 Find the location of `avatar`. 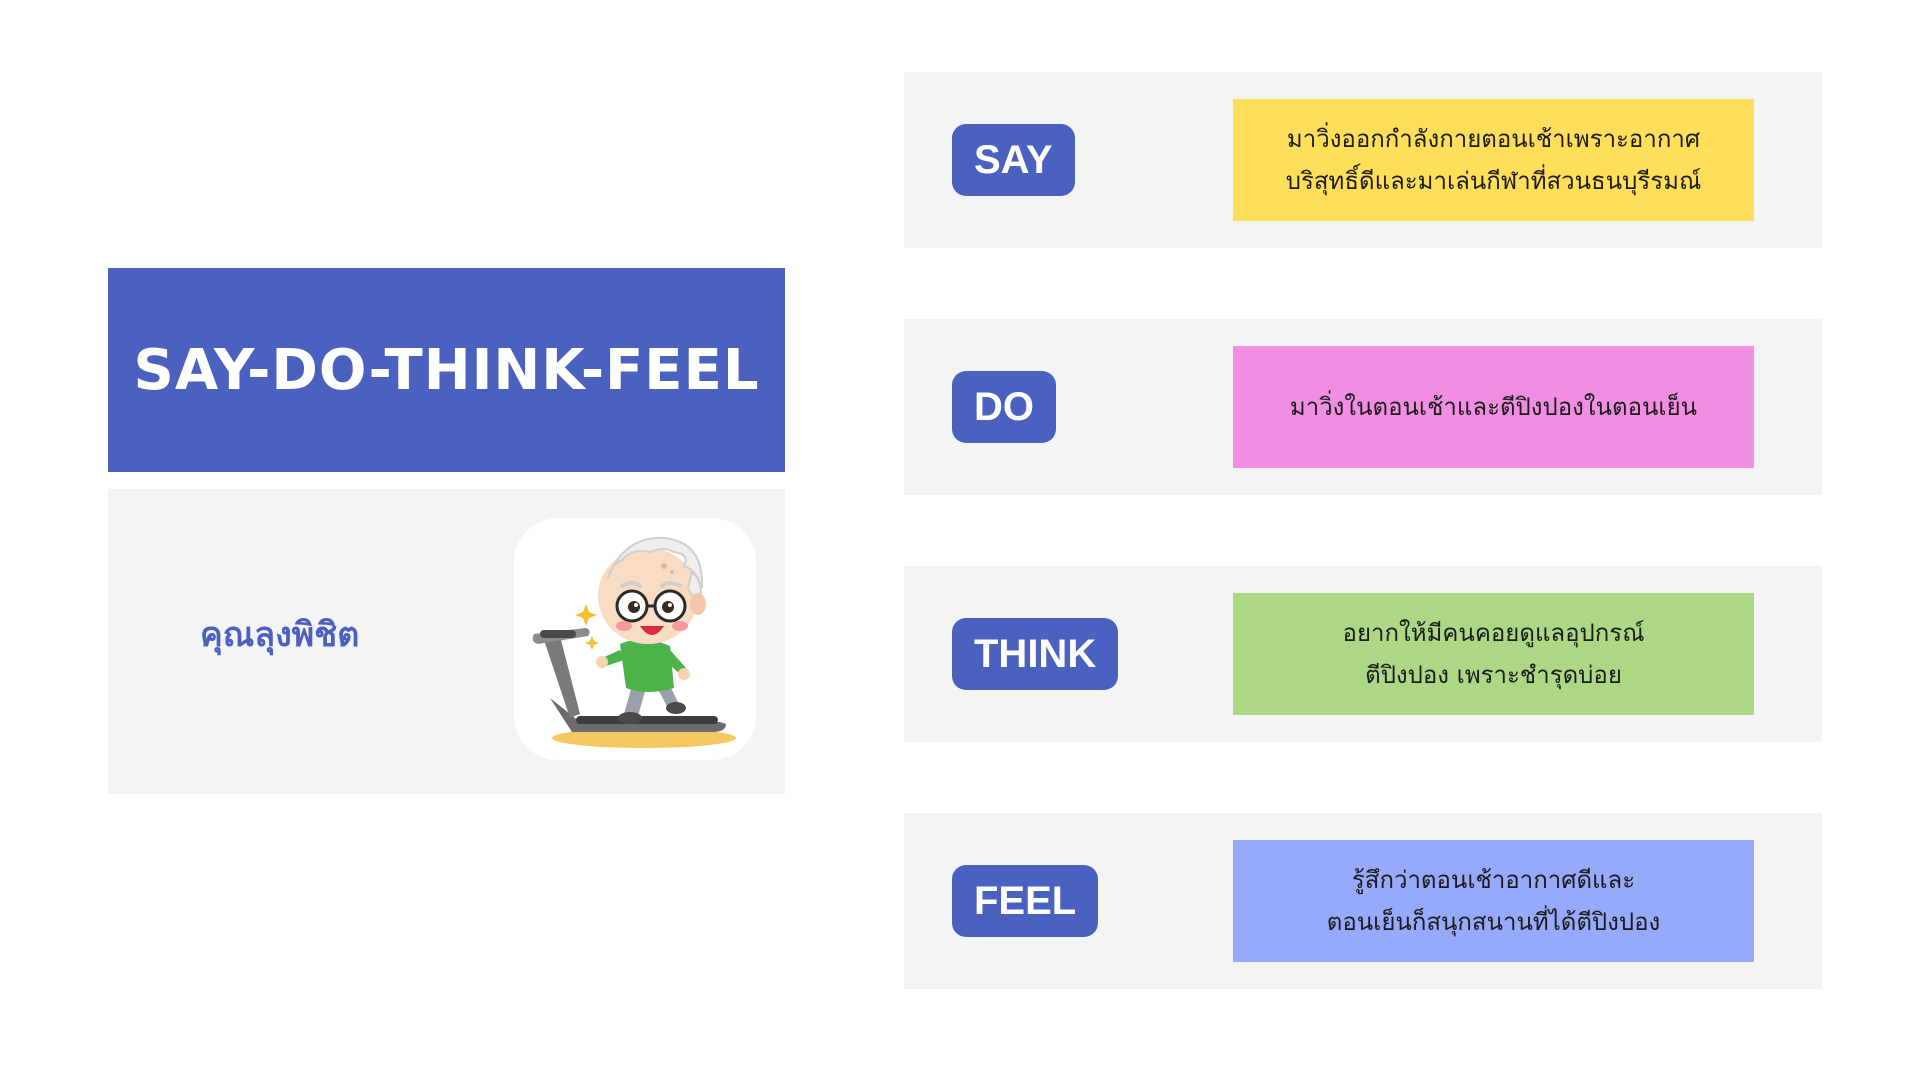

avatar is located at coordinates (635, 639).